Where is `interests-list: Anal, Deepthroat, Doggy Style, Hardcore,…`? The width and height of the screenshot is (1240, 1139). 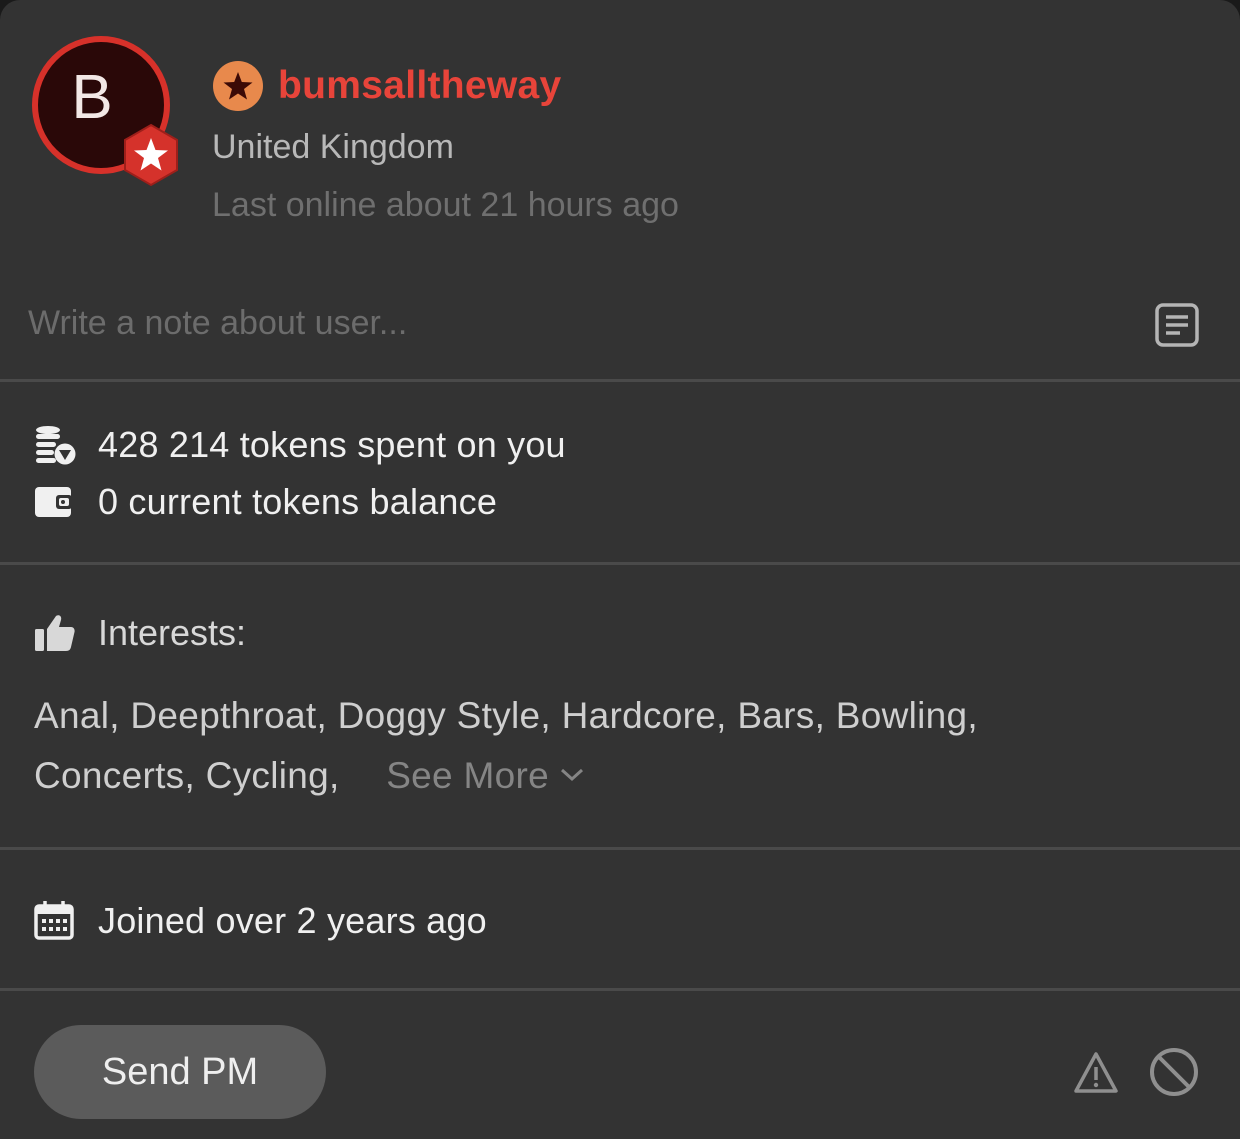
interests-list: Anal, Deepthroat, Doggy Style, Hardcore,… is located at coordinates (574, 746).